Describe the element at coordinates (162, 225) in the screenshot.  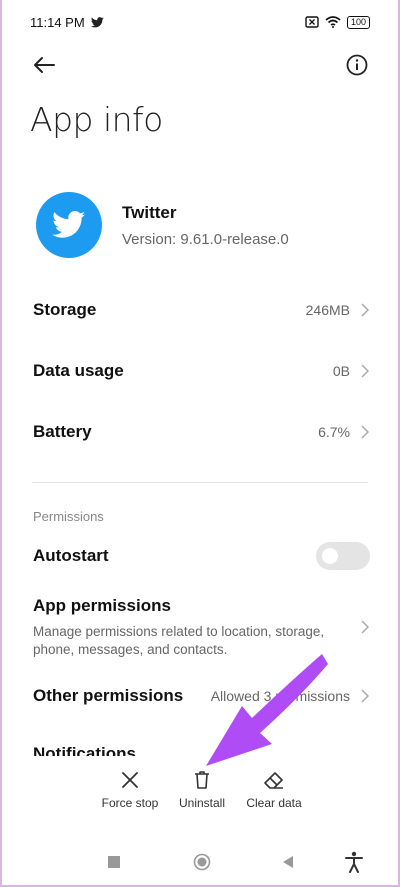
I see `app-header: Twitter Version: 9.61.0-release.0` at that location.